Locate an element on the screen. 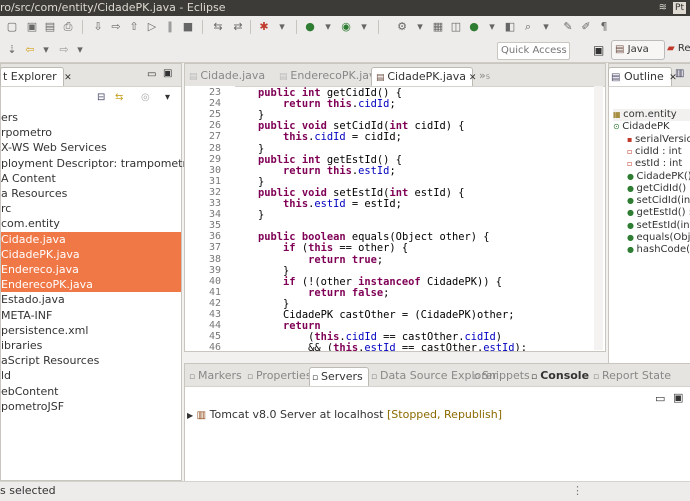  run-dropdown-icon-2: ▾ is located at coordinates (328, 27).